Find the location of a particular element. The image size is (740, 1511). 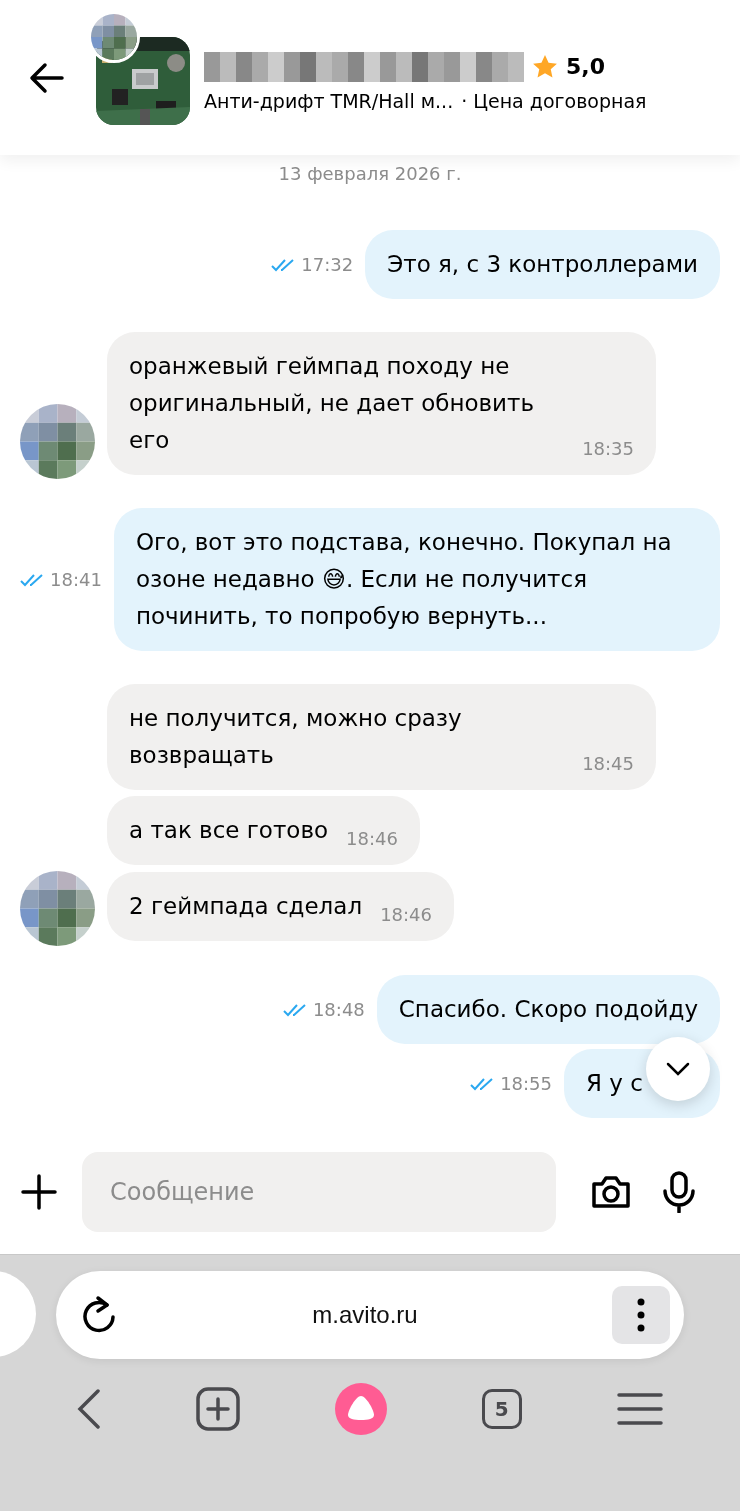

address-bar: m.avito.ru is located at coordinates (370, 1315).